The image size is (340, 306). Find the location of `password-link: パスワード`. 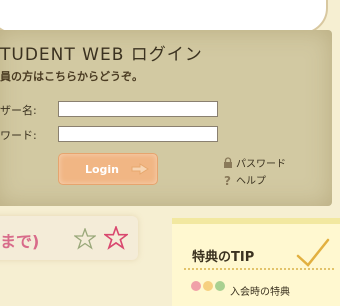

password-link: パスワード is located at coordinates (254, 162).